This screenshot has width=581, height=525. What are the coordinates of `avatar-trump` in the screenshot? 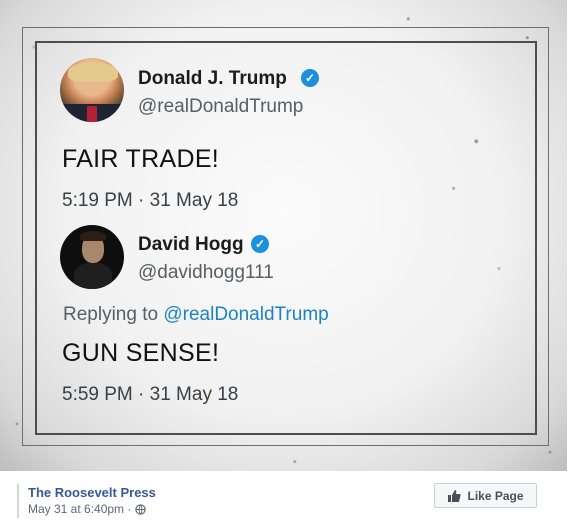 It's located at (92, 90).